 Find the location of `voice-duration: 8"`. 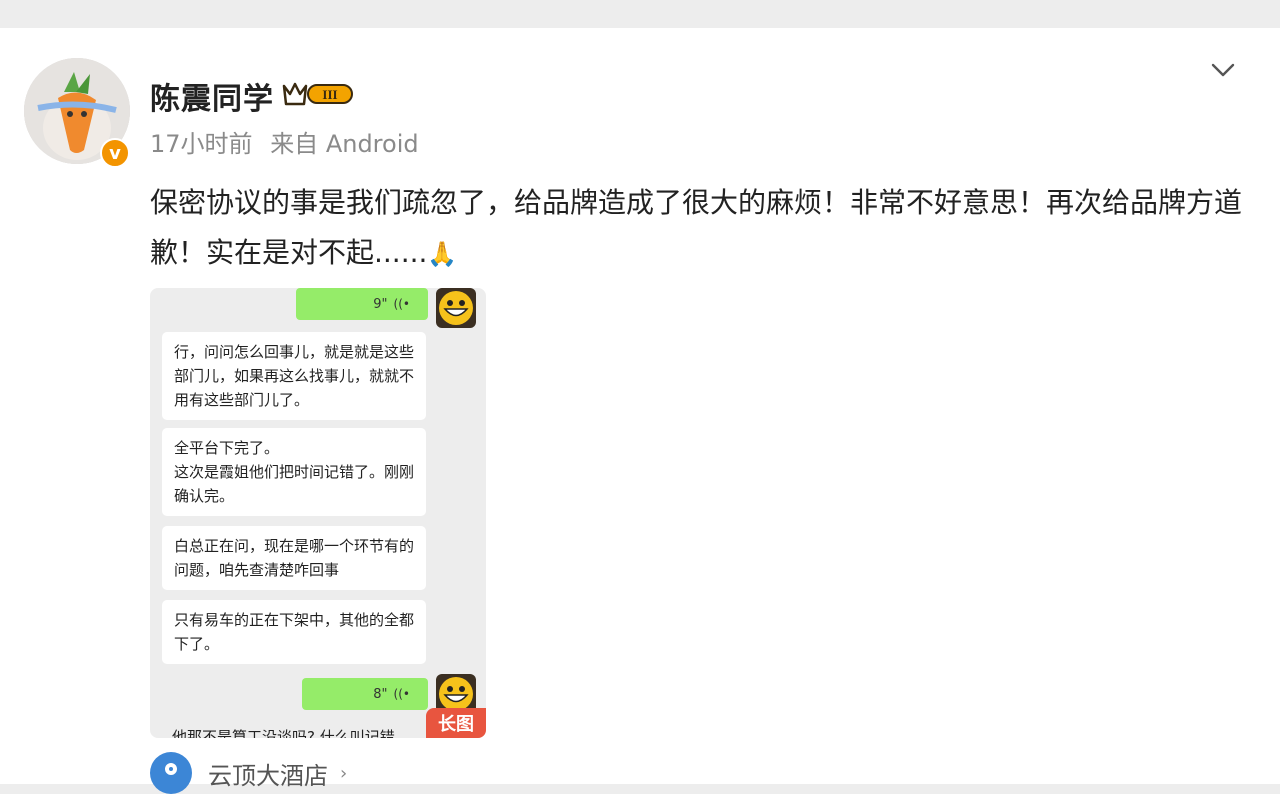

voice-duration: 8" is located at coordinates (380, 694).